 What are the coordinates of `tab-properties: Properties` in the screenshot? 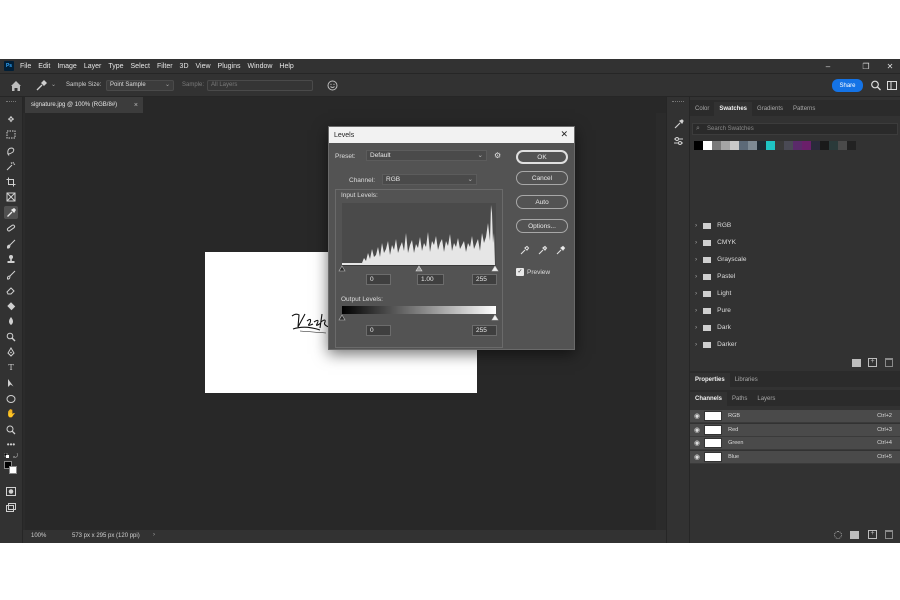 It's located at (710, 380).